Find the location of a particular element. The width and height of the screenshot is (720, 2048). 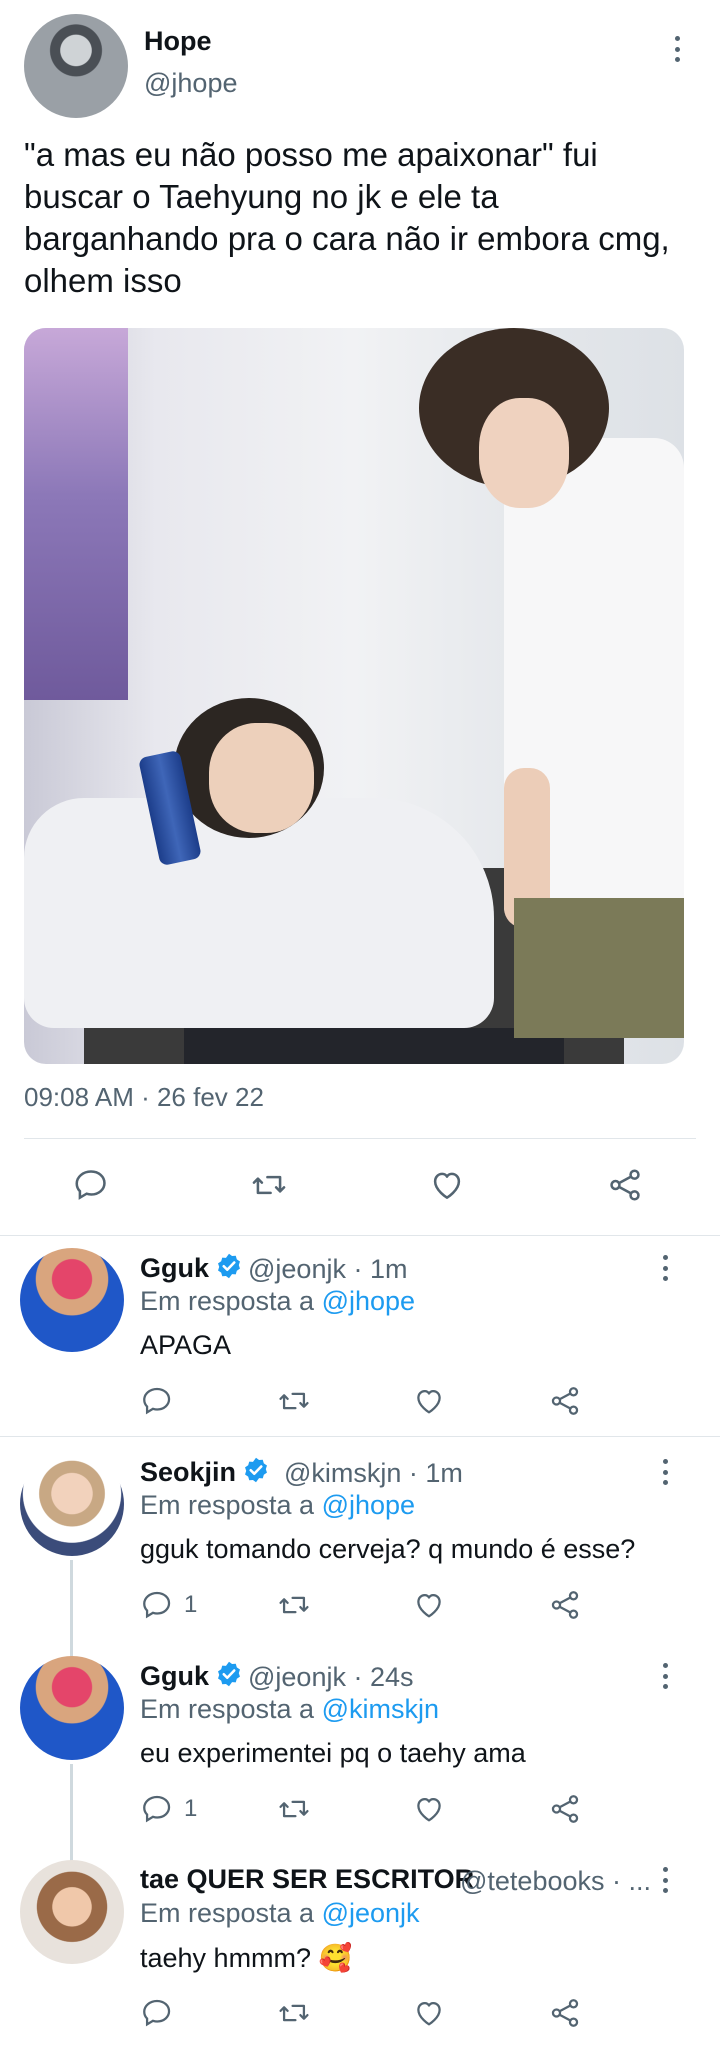

photo-painting is located at coordinates (76, 514).